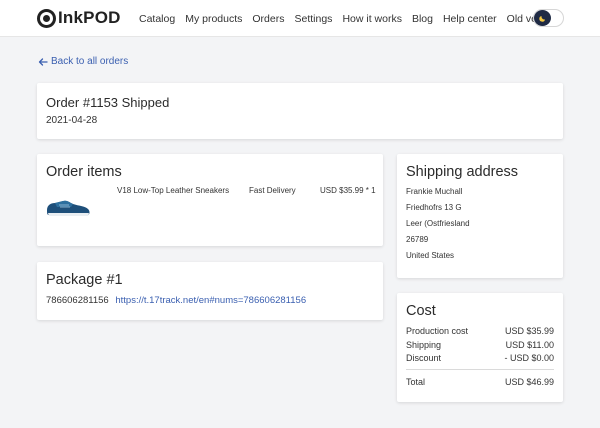 The image size is (600, 428). I want to click on cost-title: Cost, so click(421, 311).